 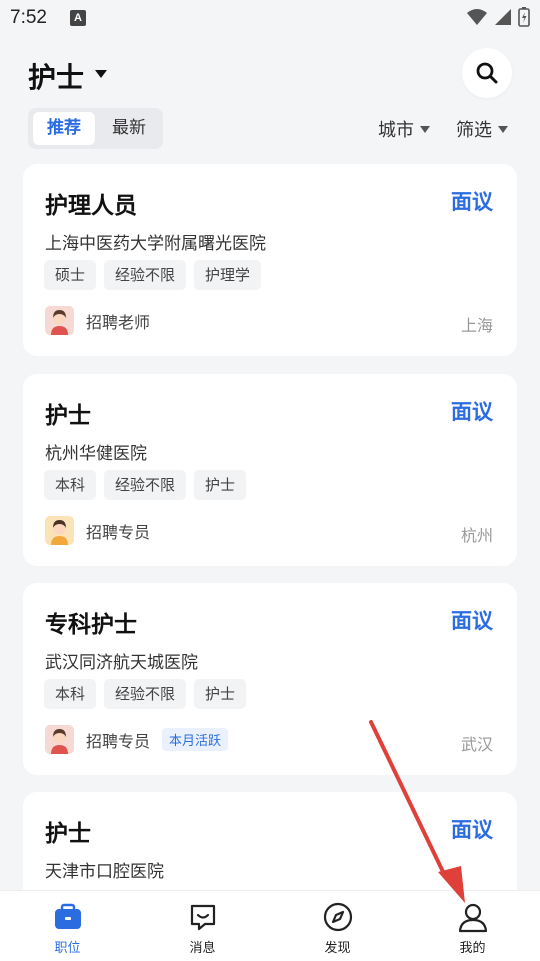 I want to click on hospital-name: 天津市口腔医院, so click(x=104, y=872).